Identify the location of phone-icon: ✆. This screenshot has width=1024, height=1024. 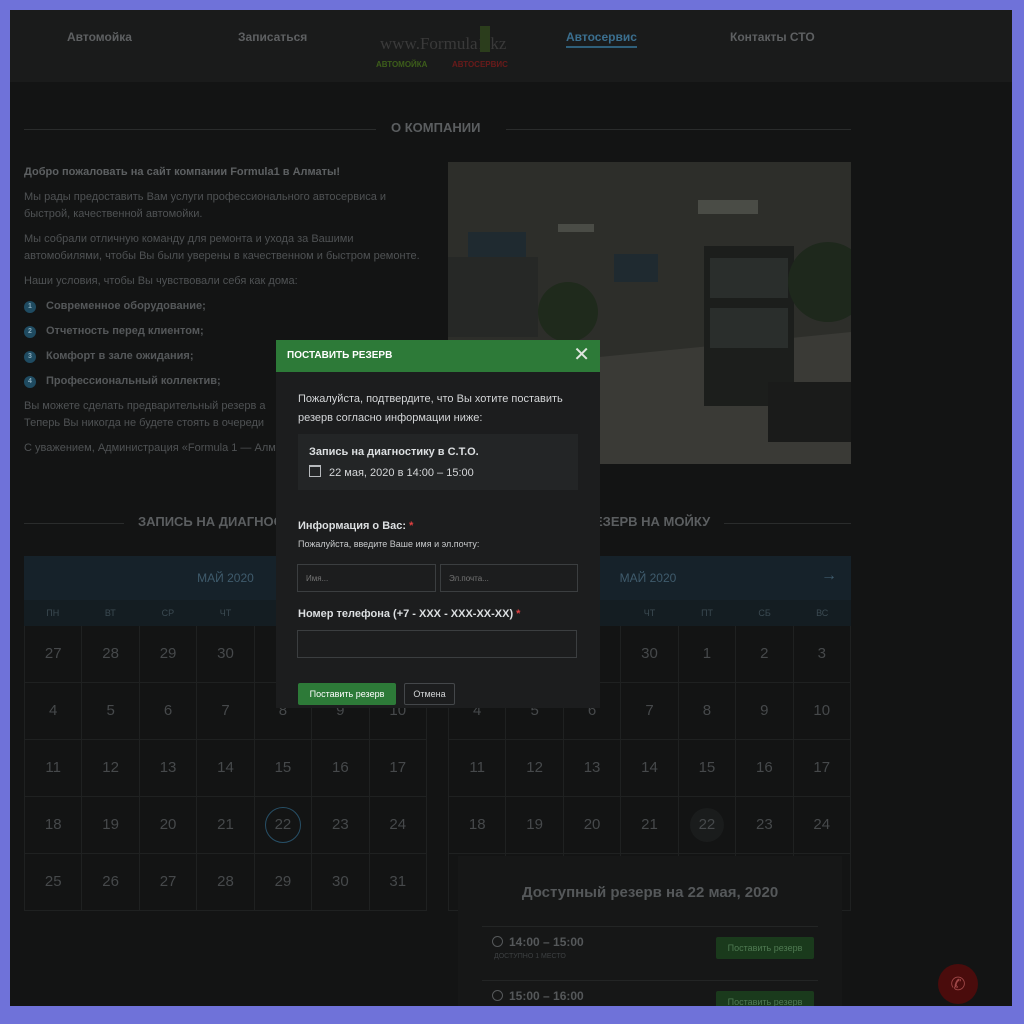
(958, 984).